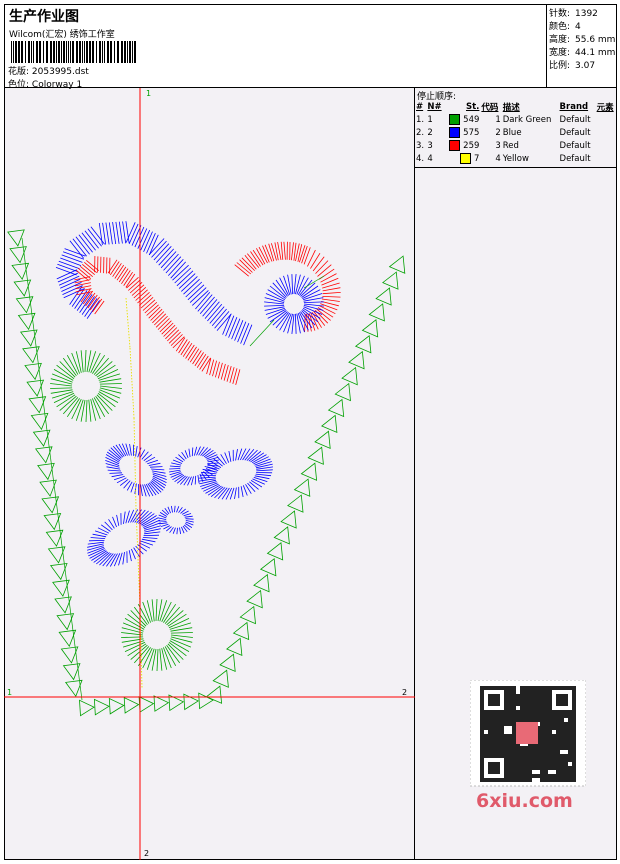 The image size is (620, 864). What do you see at coordinates (490, 132) in the screenshot?
I see `row-code: 2` at bounding box center [490, 132].